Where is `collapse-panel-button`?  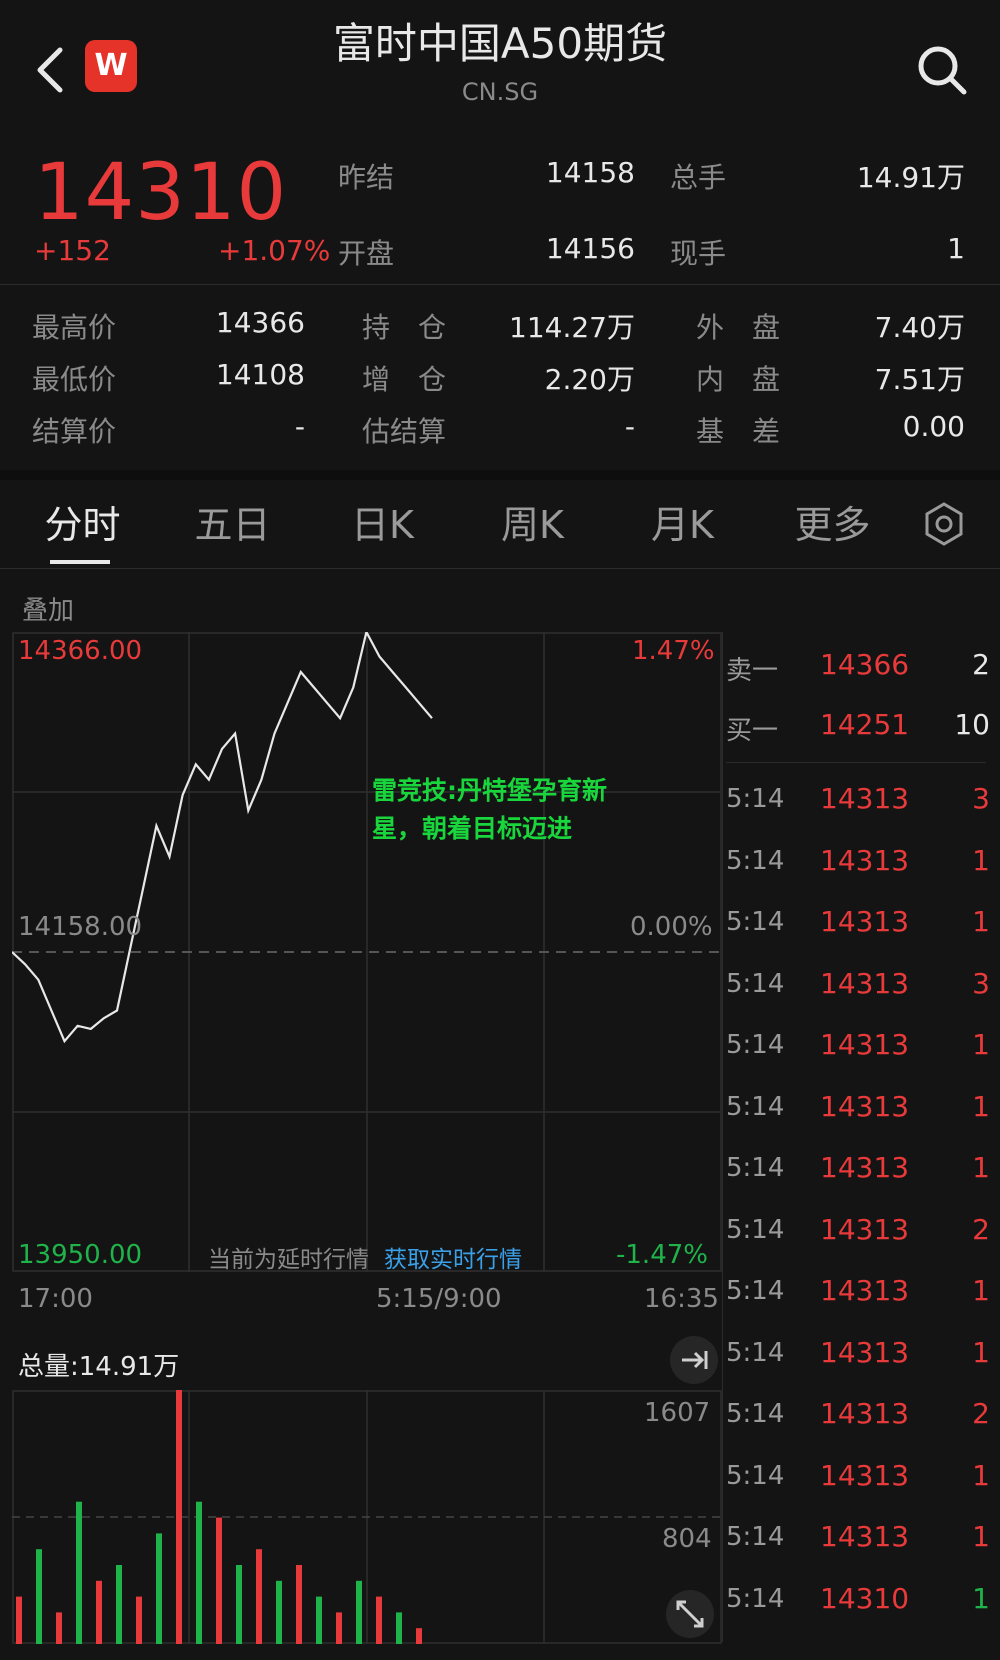
collapse-panel-button is located at coordinates (694, 1360).